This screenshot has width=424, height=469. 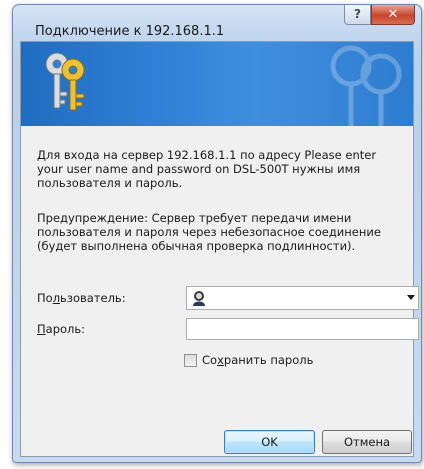 I want to click on cancel-button: Отмена, so click(x=367, y=442).